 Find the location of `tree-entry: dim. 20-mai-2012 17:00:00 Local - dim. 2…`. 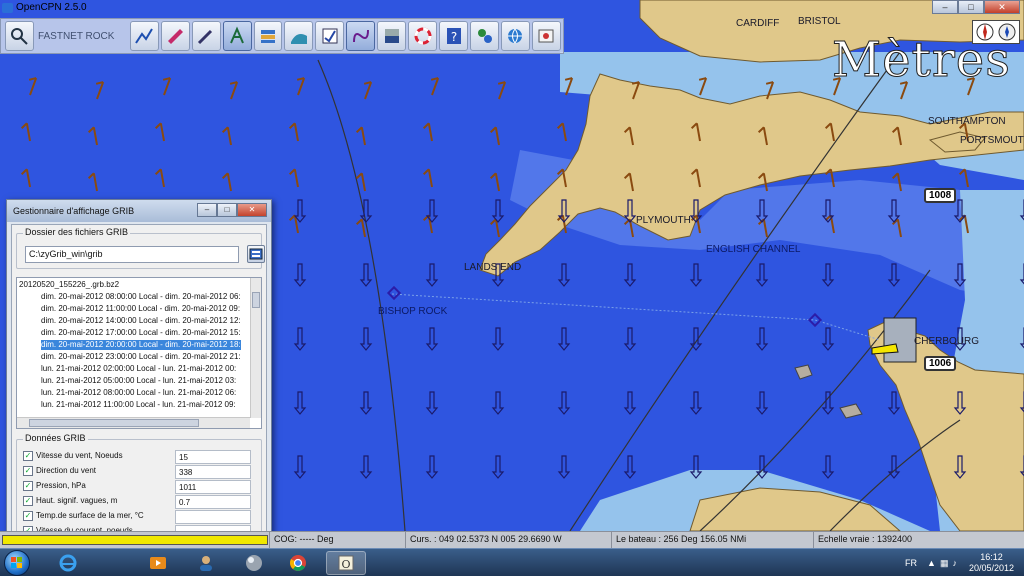

tree-entry: dim. 20-mai-2012 17:00:00 Local - dim. 2… is located at coordinates (141, 333).